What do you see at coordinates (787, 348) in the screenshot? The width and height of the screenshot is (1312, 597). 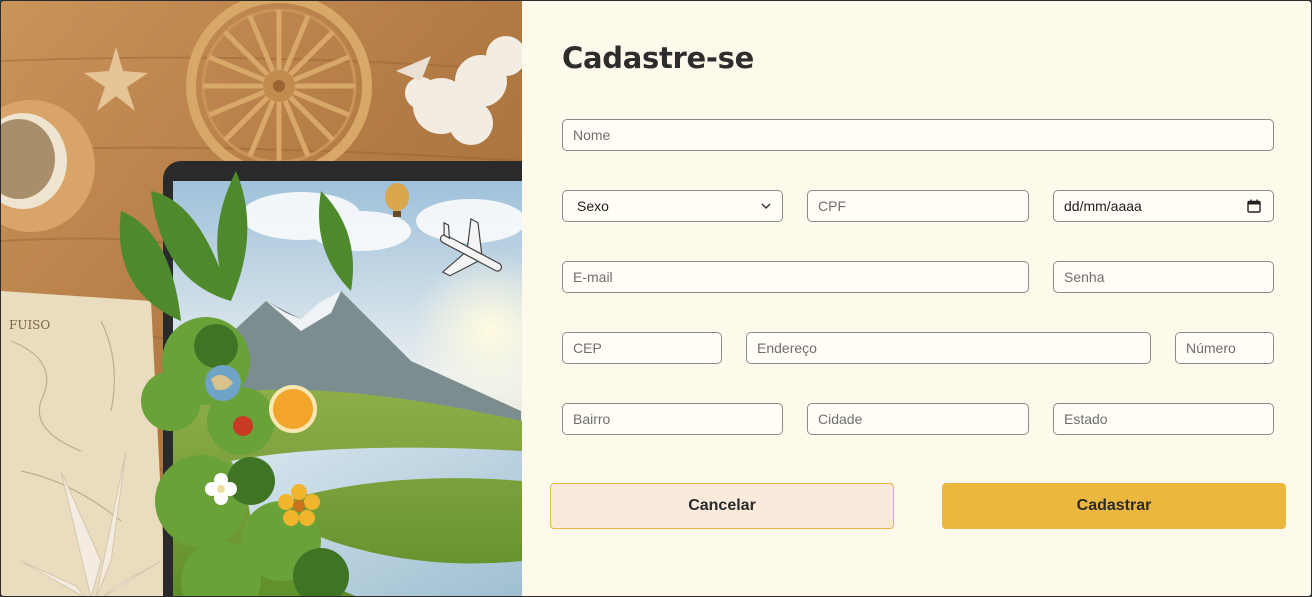 I see `endereco-placeholder: Endereço` at bounding box center [787, 348].